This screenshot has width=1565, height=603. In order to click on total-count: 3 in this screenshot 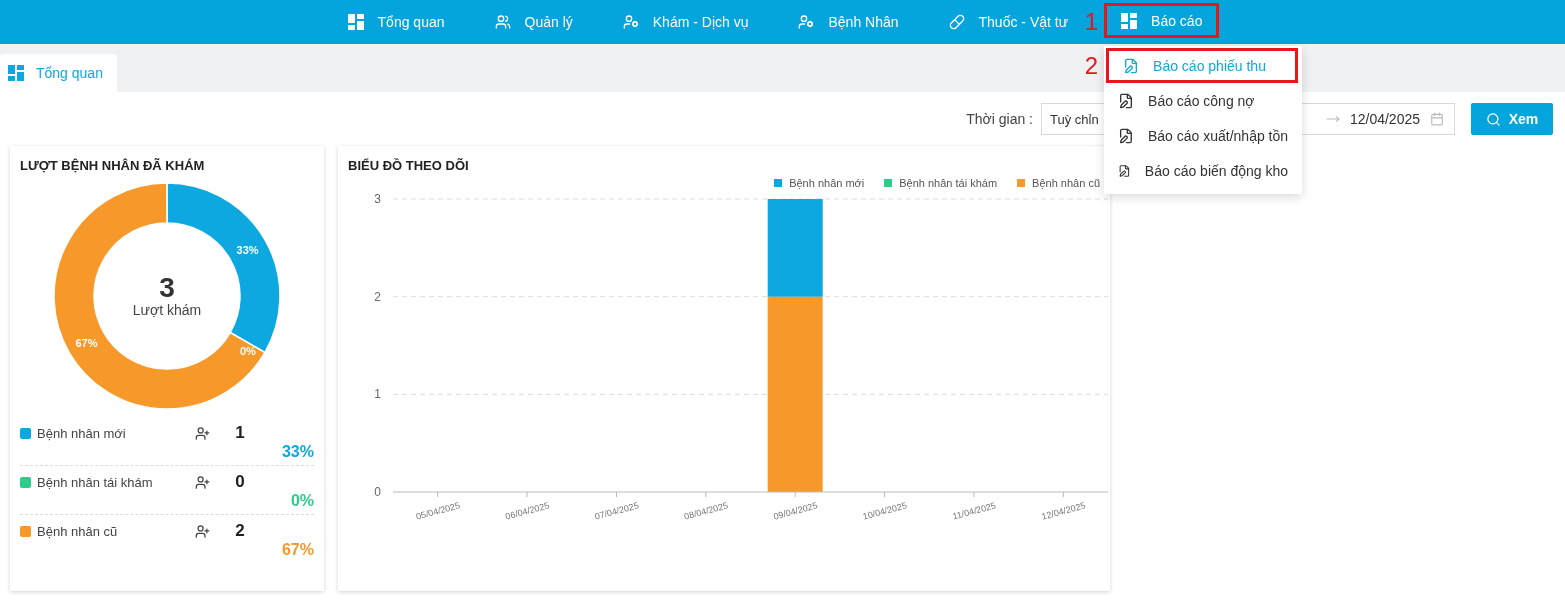, I will do `click(167, 288)`.